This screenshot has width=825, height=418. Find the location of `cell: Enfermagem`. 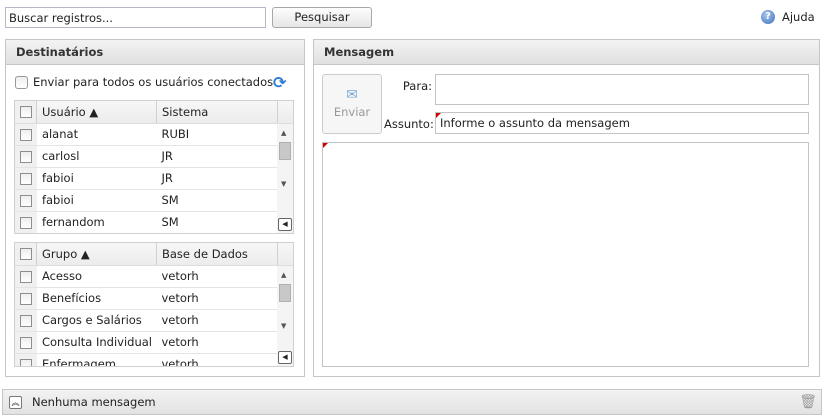

cell: Enfermagem is located at coordinates (78, 361).